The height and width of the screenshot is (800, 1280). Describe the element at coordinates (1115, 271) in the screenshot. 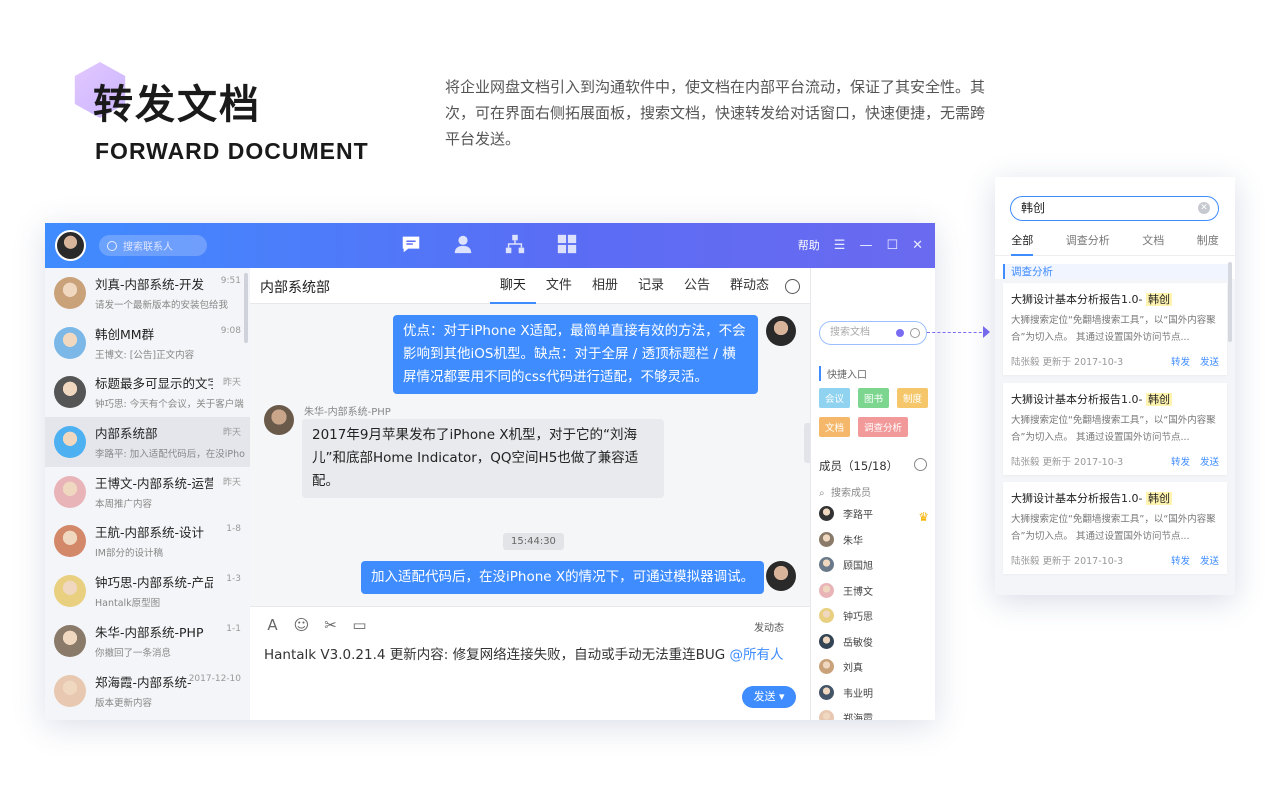

I see `results-section-title: 调查分析` at that location.